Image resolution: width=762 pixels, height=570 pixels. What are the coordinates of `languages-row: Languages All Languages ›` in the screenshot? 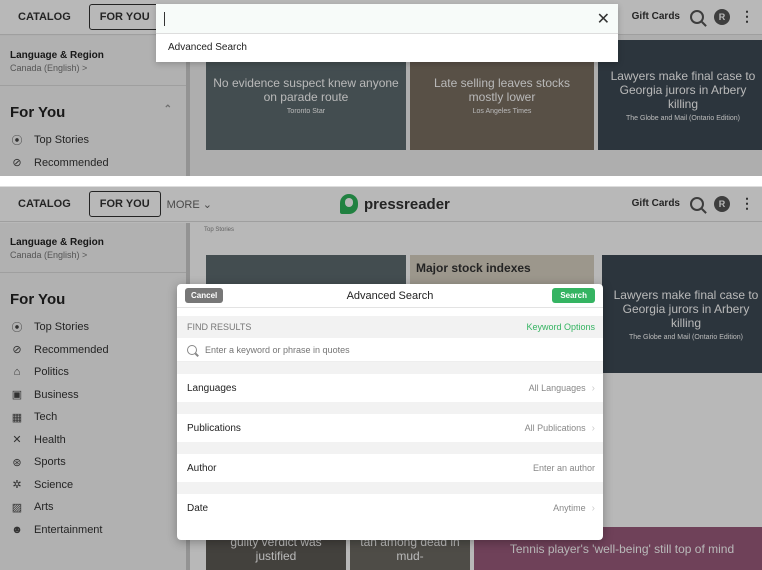 It's located at (390, 388).